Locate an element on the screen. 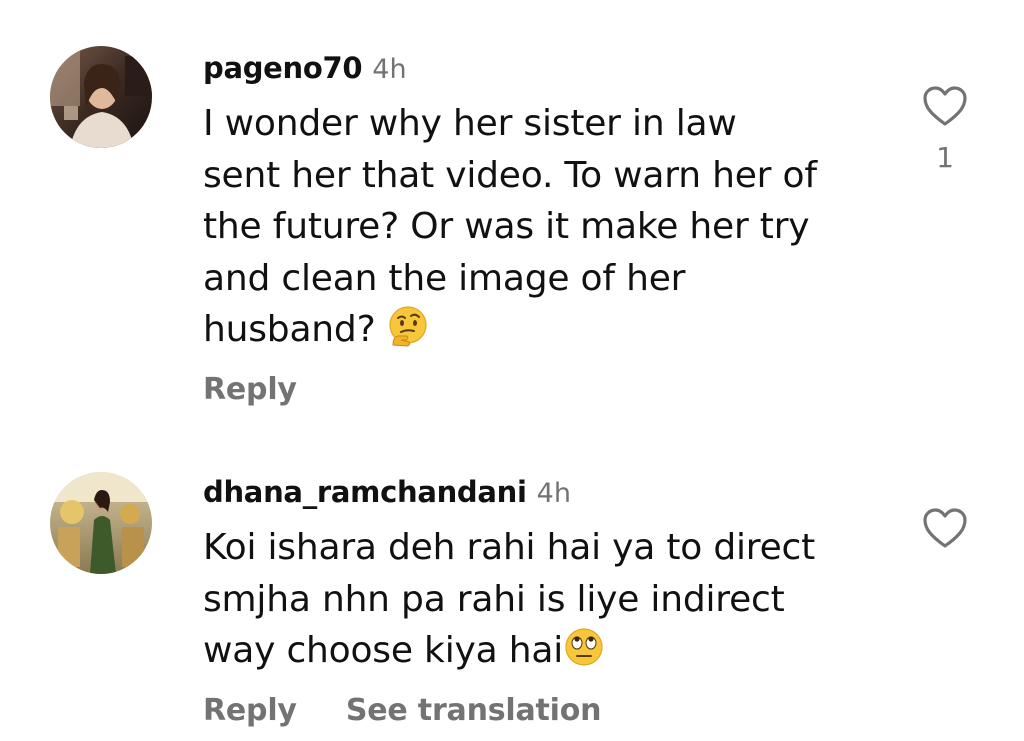  like-control: 1 is located at coordinates (945, 129).